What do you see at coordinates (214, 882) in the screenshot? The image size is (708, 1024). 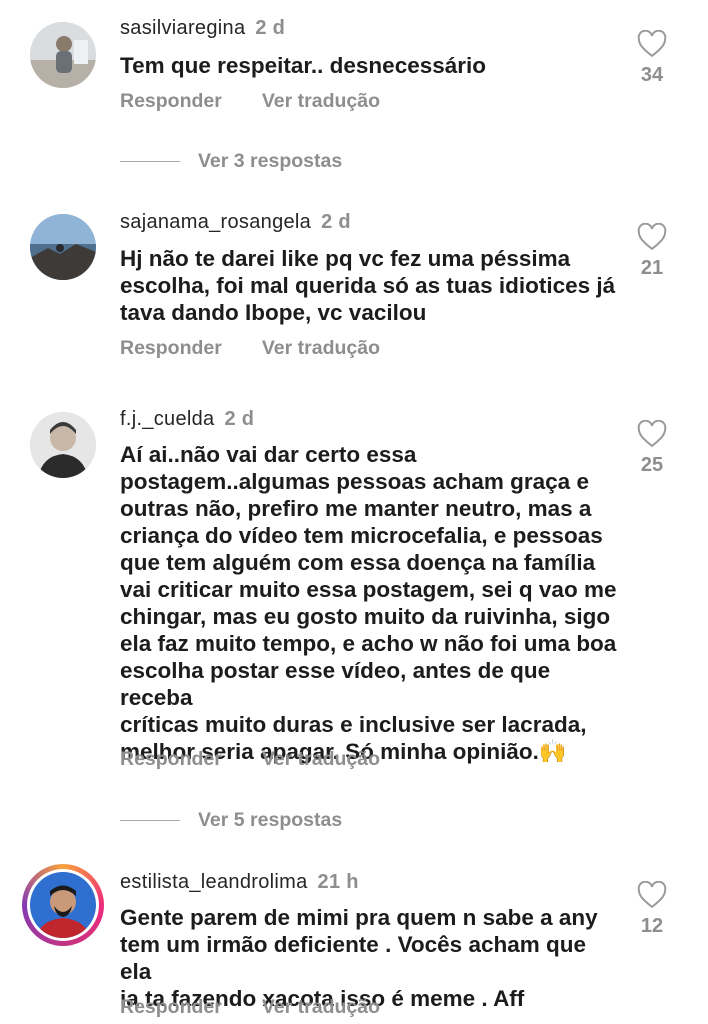 I see `username: estilista_leandrolima` at bounding box center [214, 882].